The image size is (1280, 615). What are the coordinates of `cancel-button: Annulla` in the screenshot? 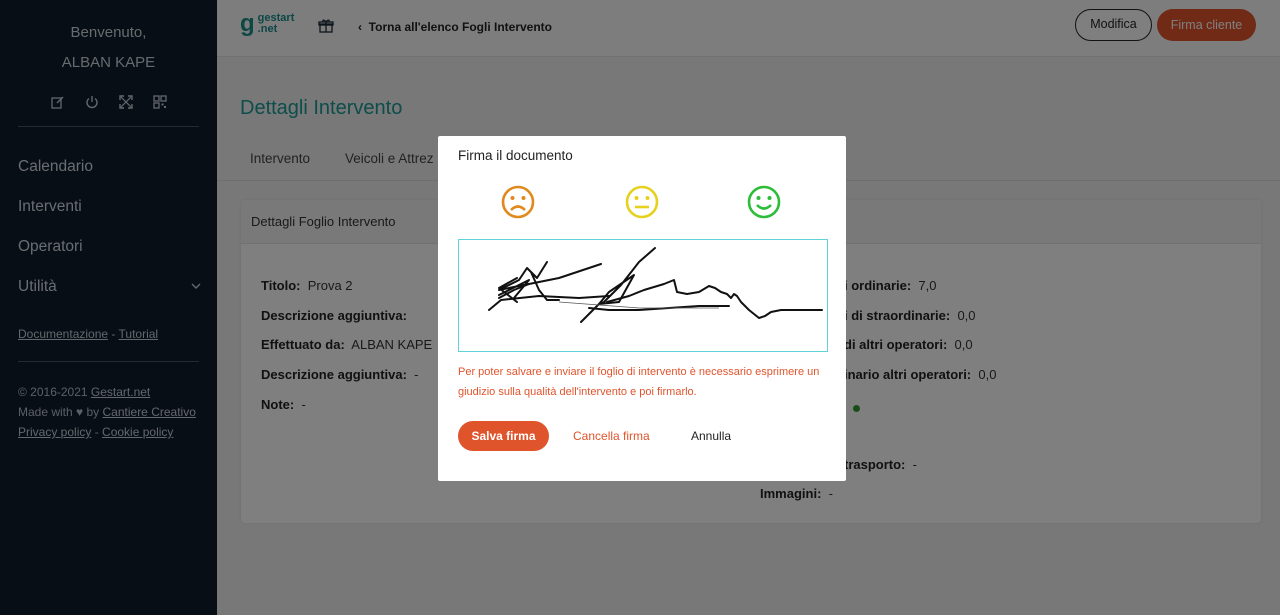 It's located at (711, 436).